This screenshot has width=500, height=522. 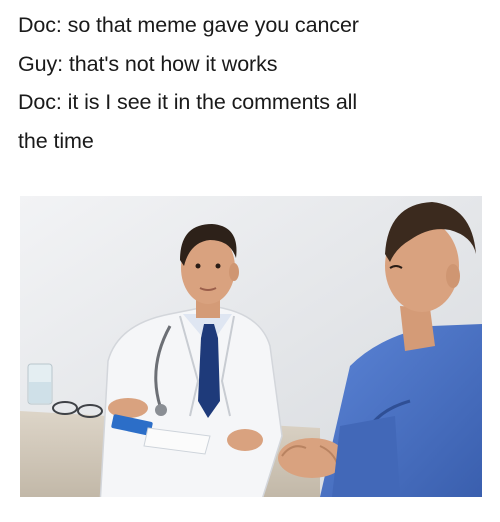 What do you see at coordinates (148, 63) in the screenshot?
I see `caption-line-2: Guy: that's not how it works` at bounding box center [148, 63].